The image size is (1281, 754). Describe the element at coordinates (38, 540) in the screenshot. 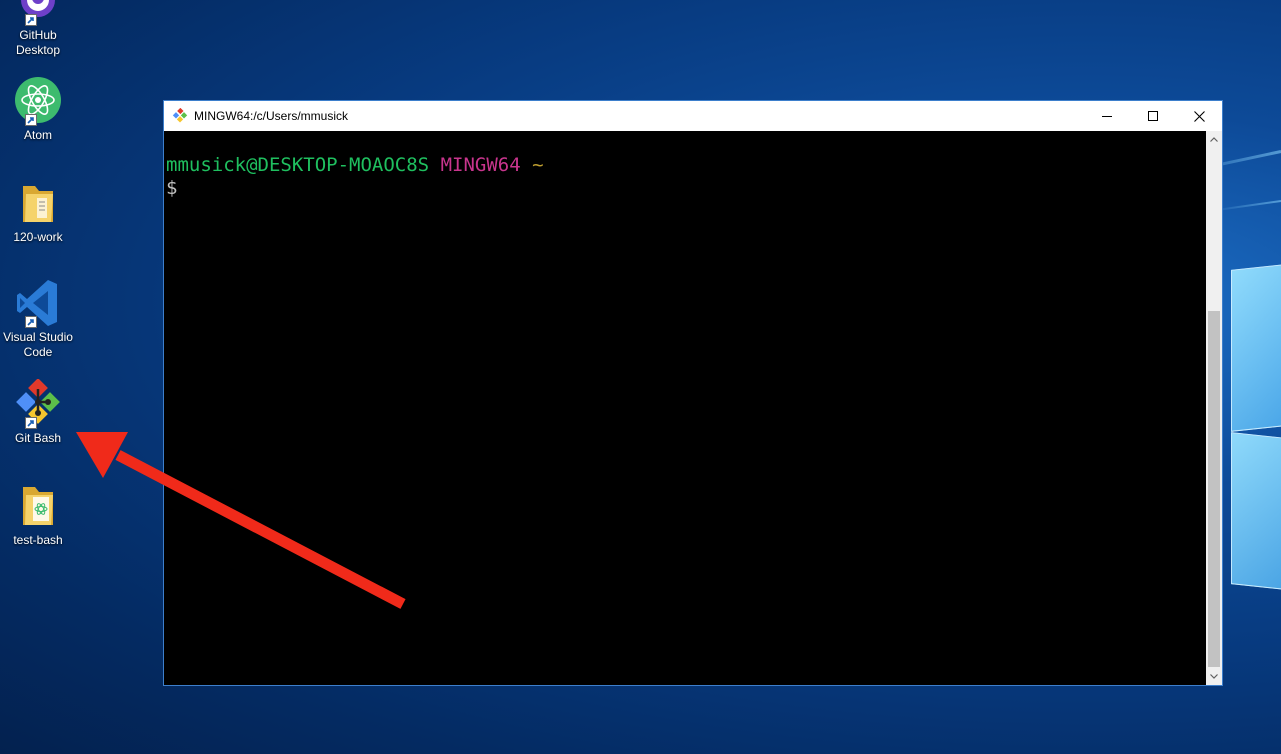

I see `desktop-icon-label: test-bash` at that location.